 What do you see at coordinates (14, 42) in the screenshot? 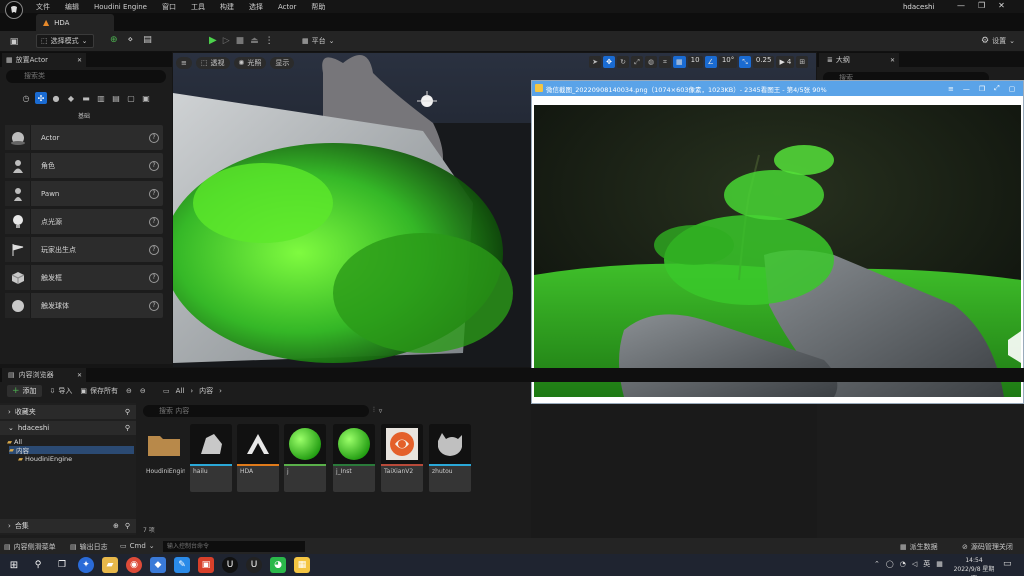
I see `save-icon: ▣` at bounding box center [14, 42].